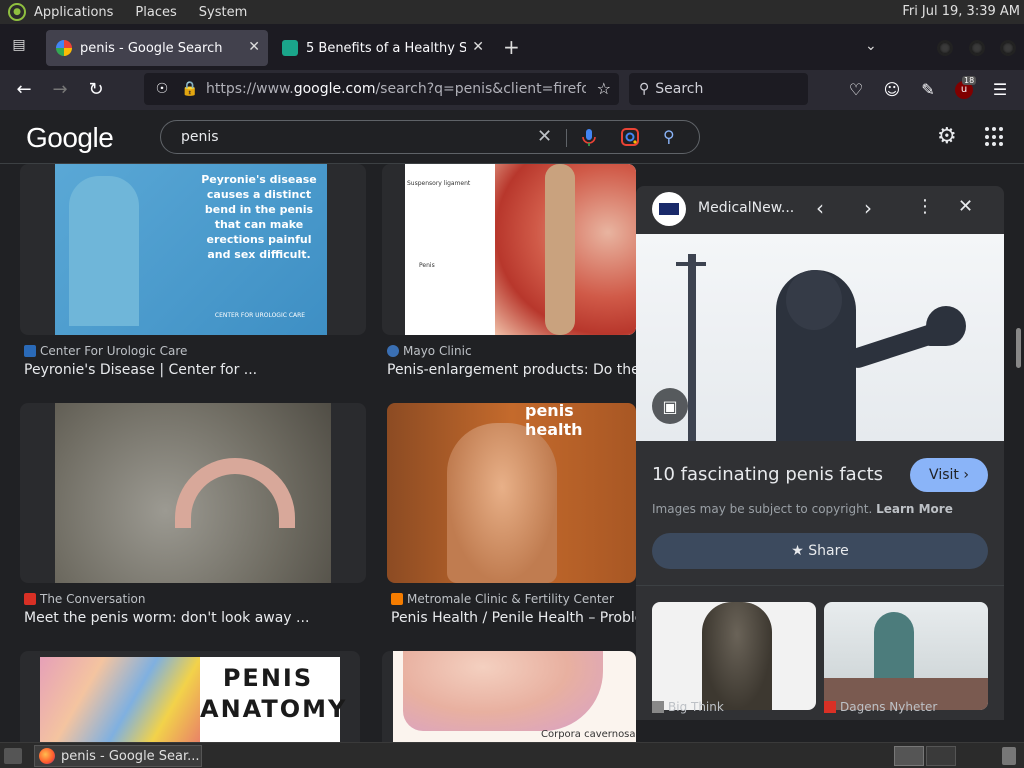  What do you see at coordinates (688, 707) in the screenshot?
I see `related-source: Big Think` at bounding box center [688, 707].